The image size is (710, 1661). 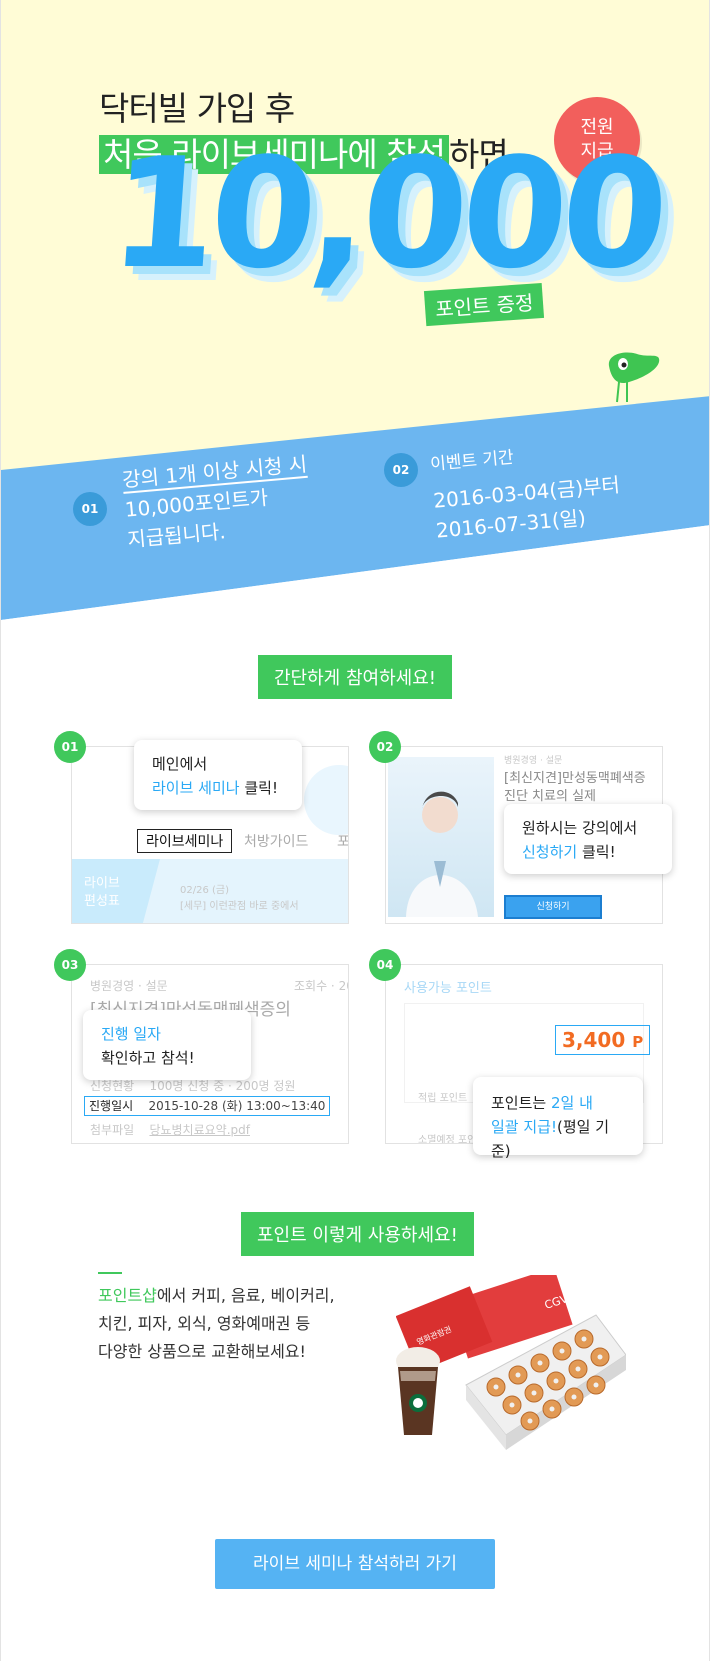 What do you see at coordinates (70, 965) in the screenshot?
I see `step-number-3: 03` at bounding box center [70, 965].